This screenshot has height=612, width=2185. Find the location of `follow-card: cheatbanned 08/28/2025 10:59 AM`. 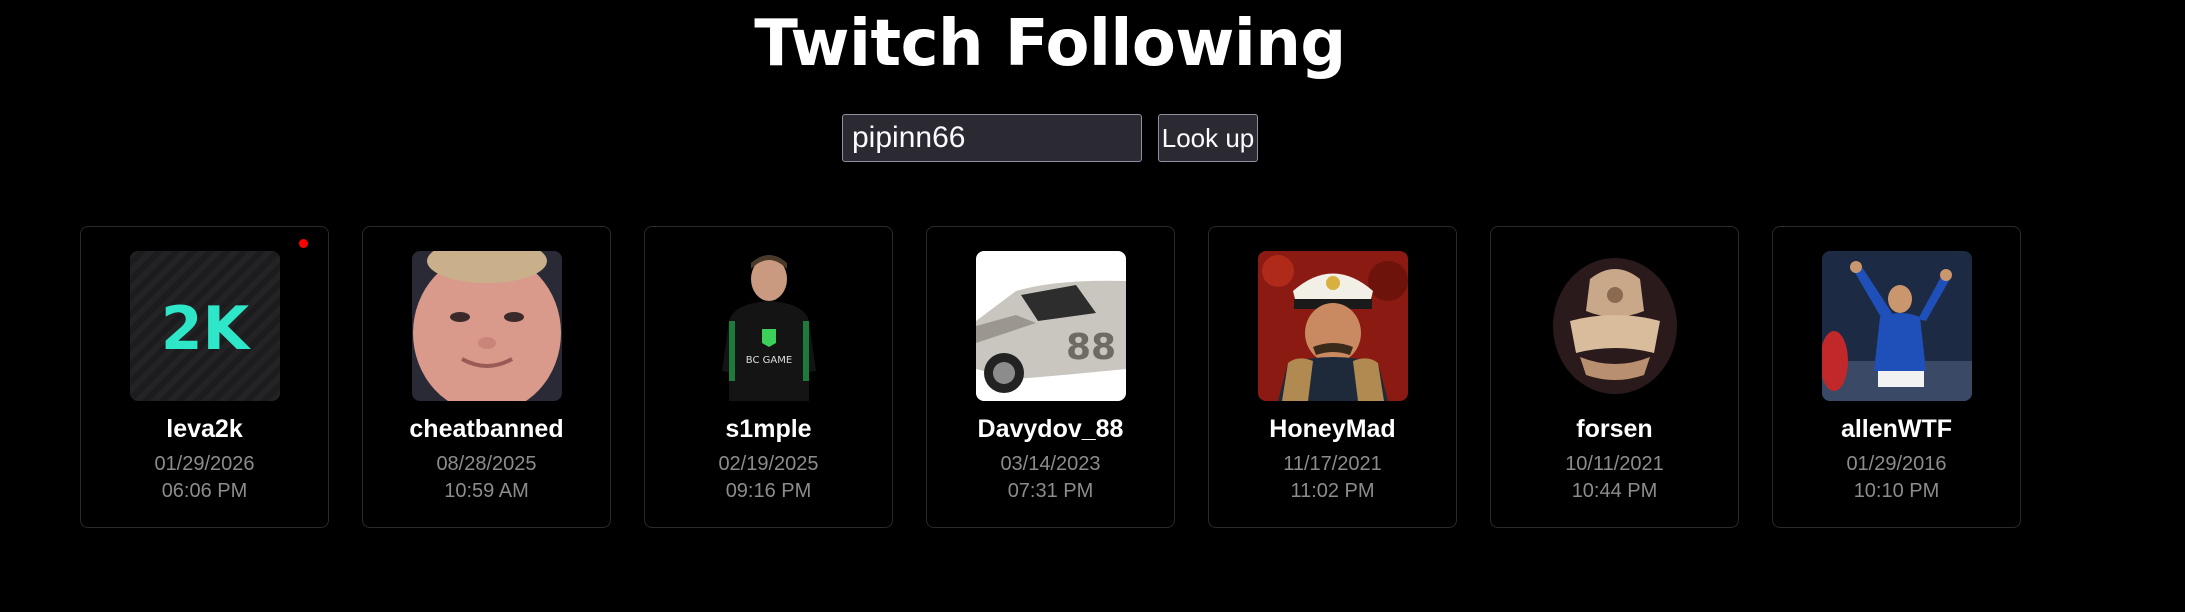

follow-card: cheatbanned 08/28/2025 10:59 AM is located at coordinates (486, 377).